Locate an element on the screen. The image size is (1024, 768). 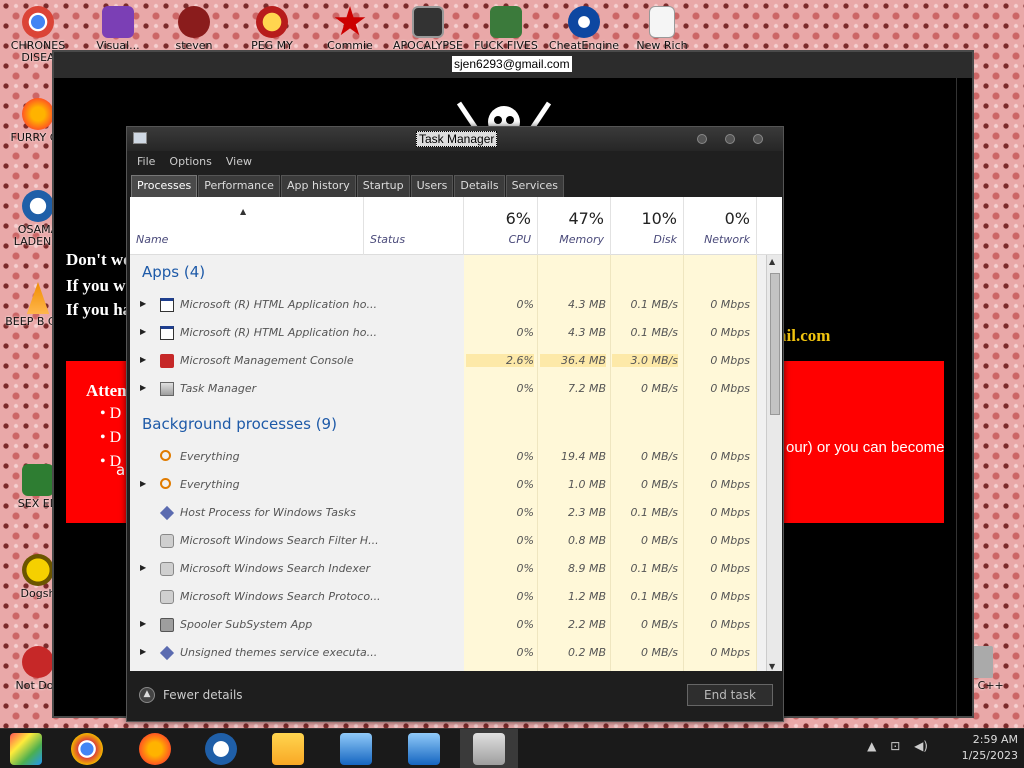
scroll-up-icon: ▲ is located at coordinates (772, 261).